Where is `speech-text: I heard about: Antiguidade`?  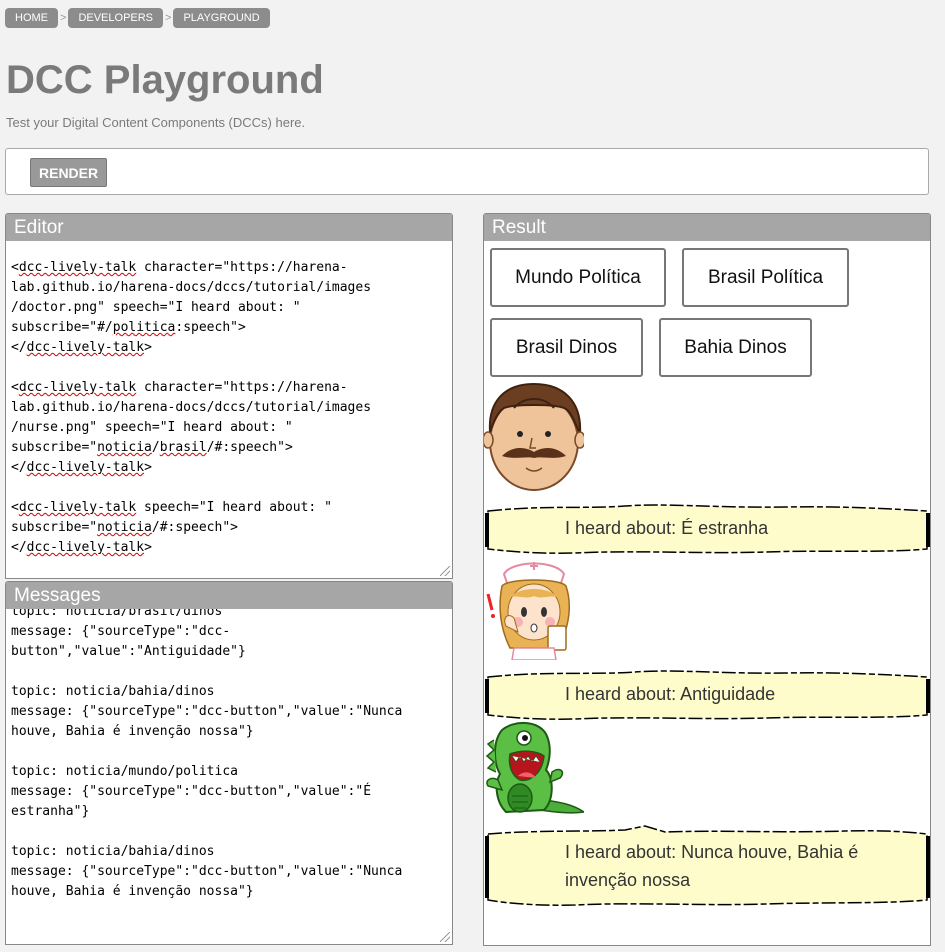
speech-text: I heard about: Antiguidade is located at coordinates (670, 694).